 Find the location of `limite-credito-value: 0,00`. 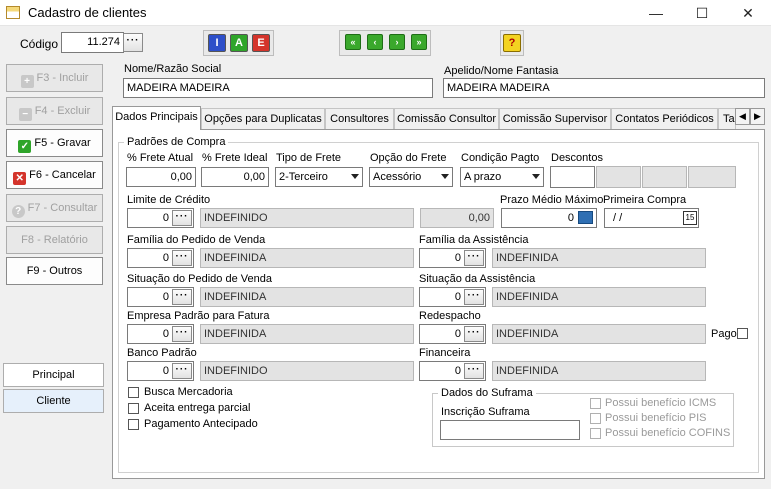

limite-credito-value: 0,00 is located at coordinates (457, 218).